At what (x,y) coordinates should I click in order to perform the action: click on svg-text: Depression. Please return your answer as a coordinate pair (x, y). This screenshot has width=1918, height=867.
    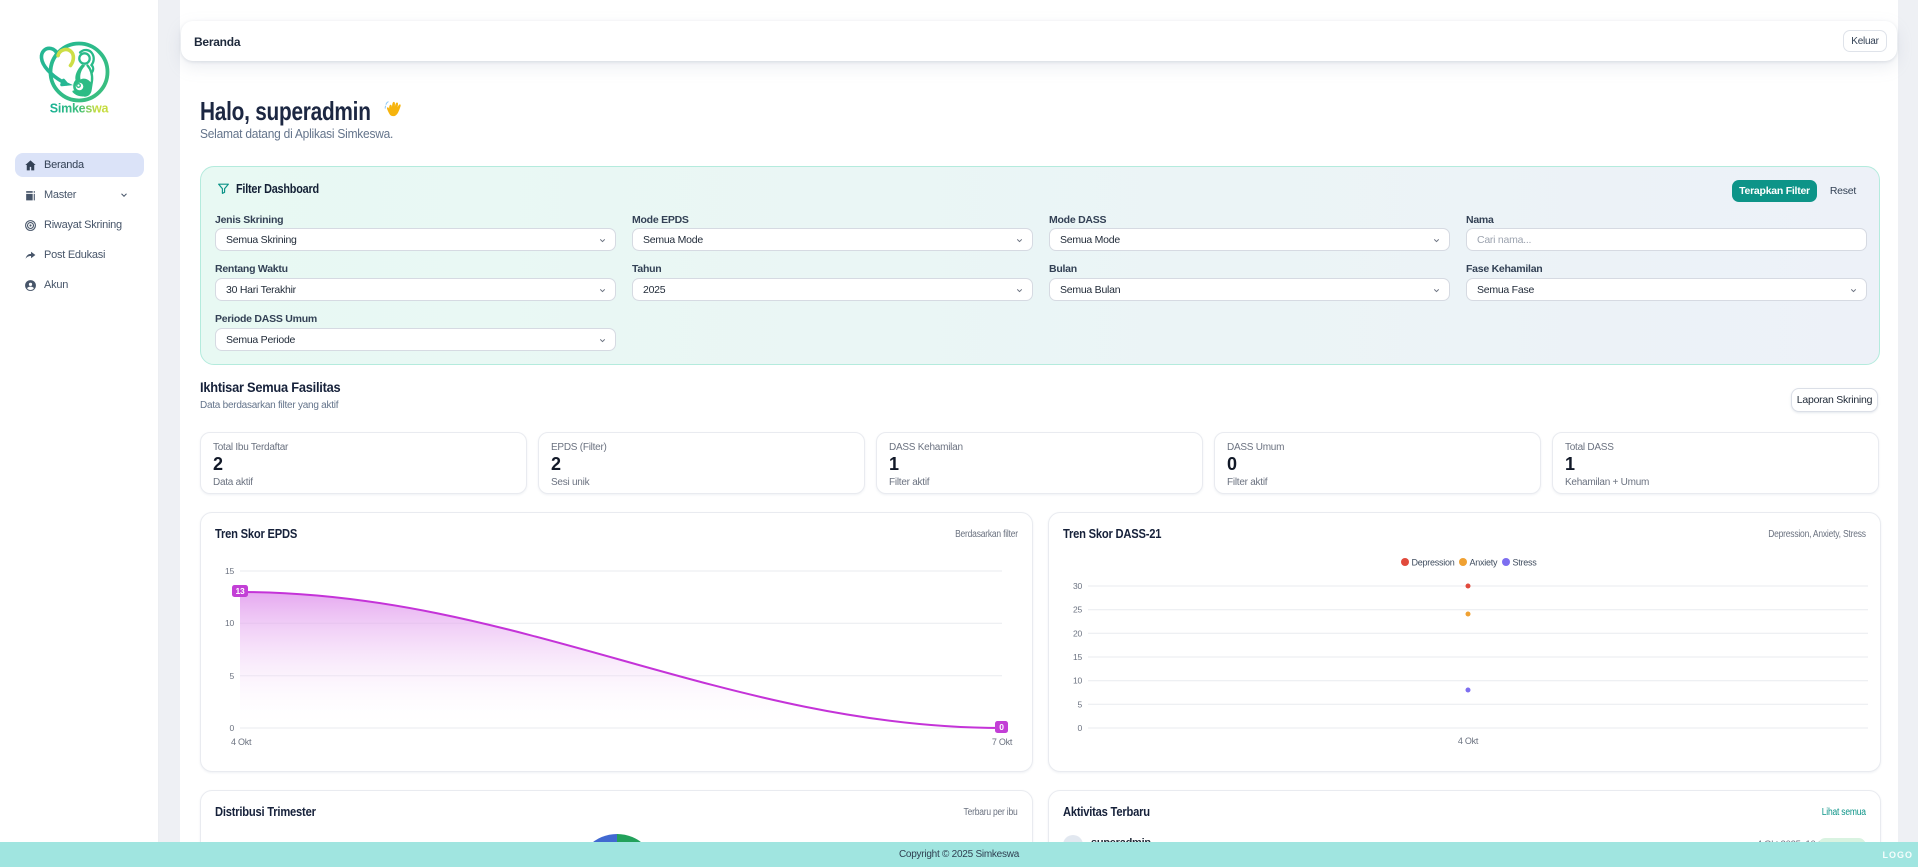
    Looking at the image, I should click on (1433, 563).